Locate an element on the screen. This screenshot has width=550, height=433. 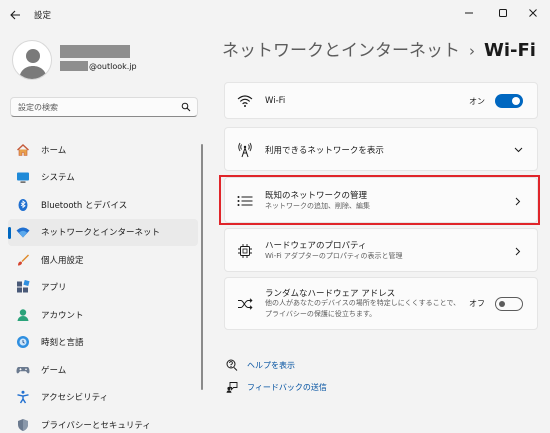
page-title: Wi-Fi is located at coordinates (510, 50).